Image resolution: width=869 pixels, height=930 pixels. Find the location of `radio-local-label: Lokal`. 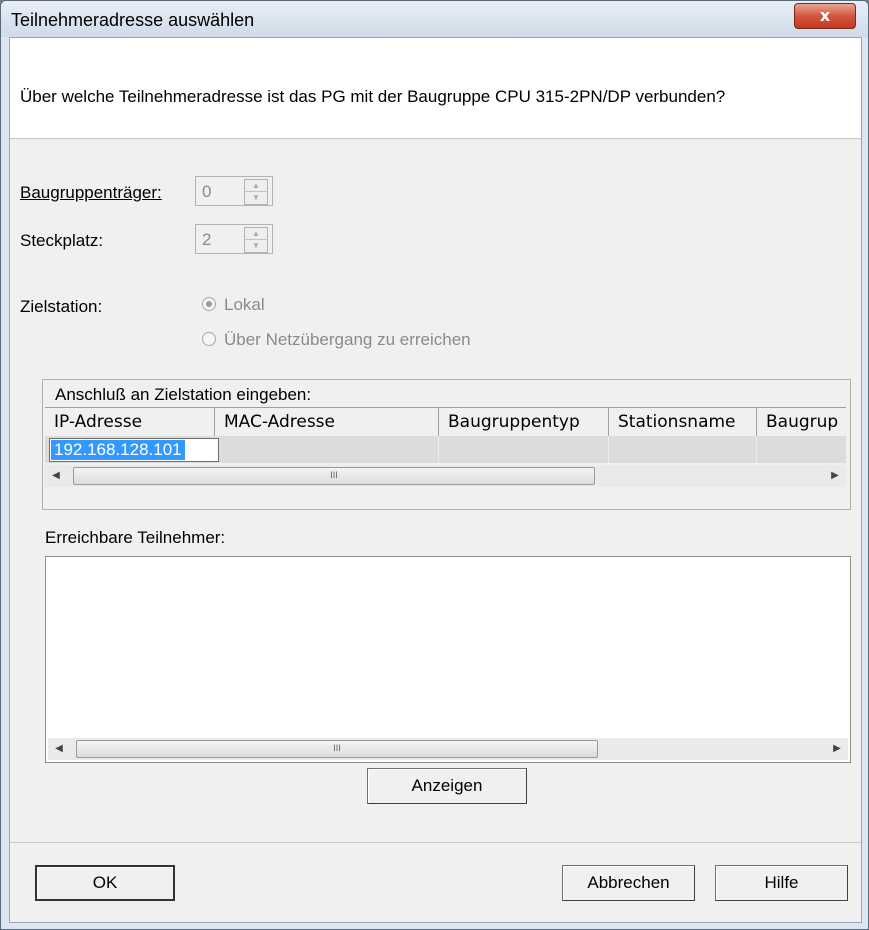

radio-local-label: Lokal is located at coordinates (244, 304).